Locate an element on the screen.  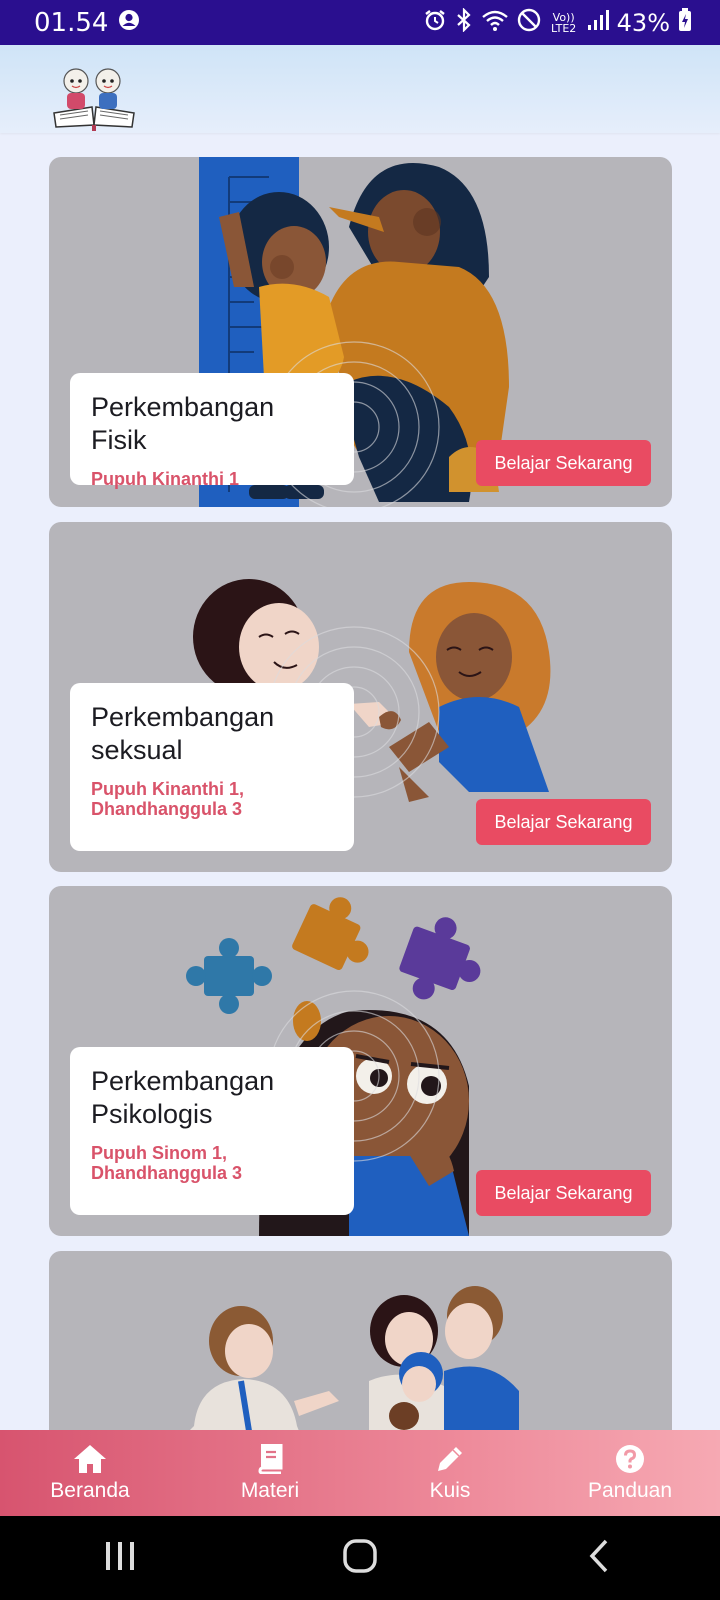
nav-beranda: Beranda is located at coordinates (90, 1473).